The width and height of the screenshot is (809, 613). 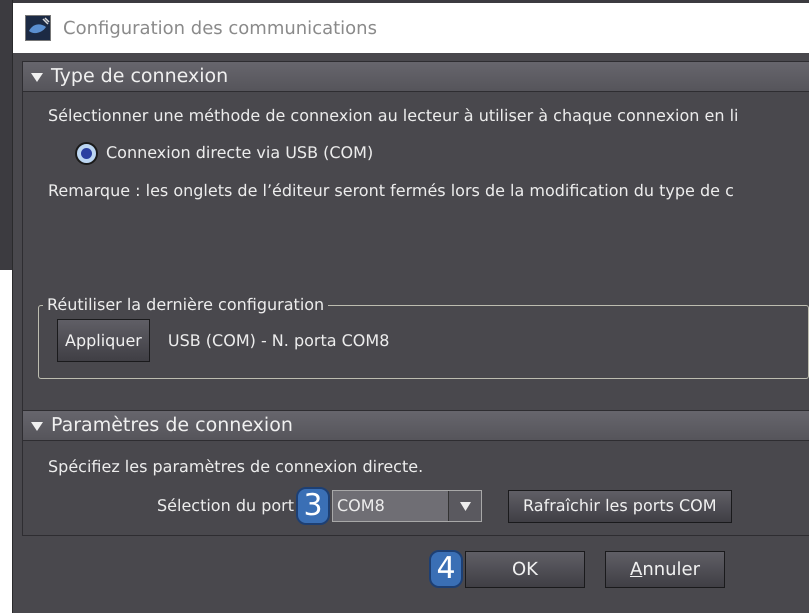 What do you see at coordinates (416, 76) in the screenshot?
I see `section-header: Type de connexion` at bounding box center [416, 76].